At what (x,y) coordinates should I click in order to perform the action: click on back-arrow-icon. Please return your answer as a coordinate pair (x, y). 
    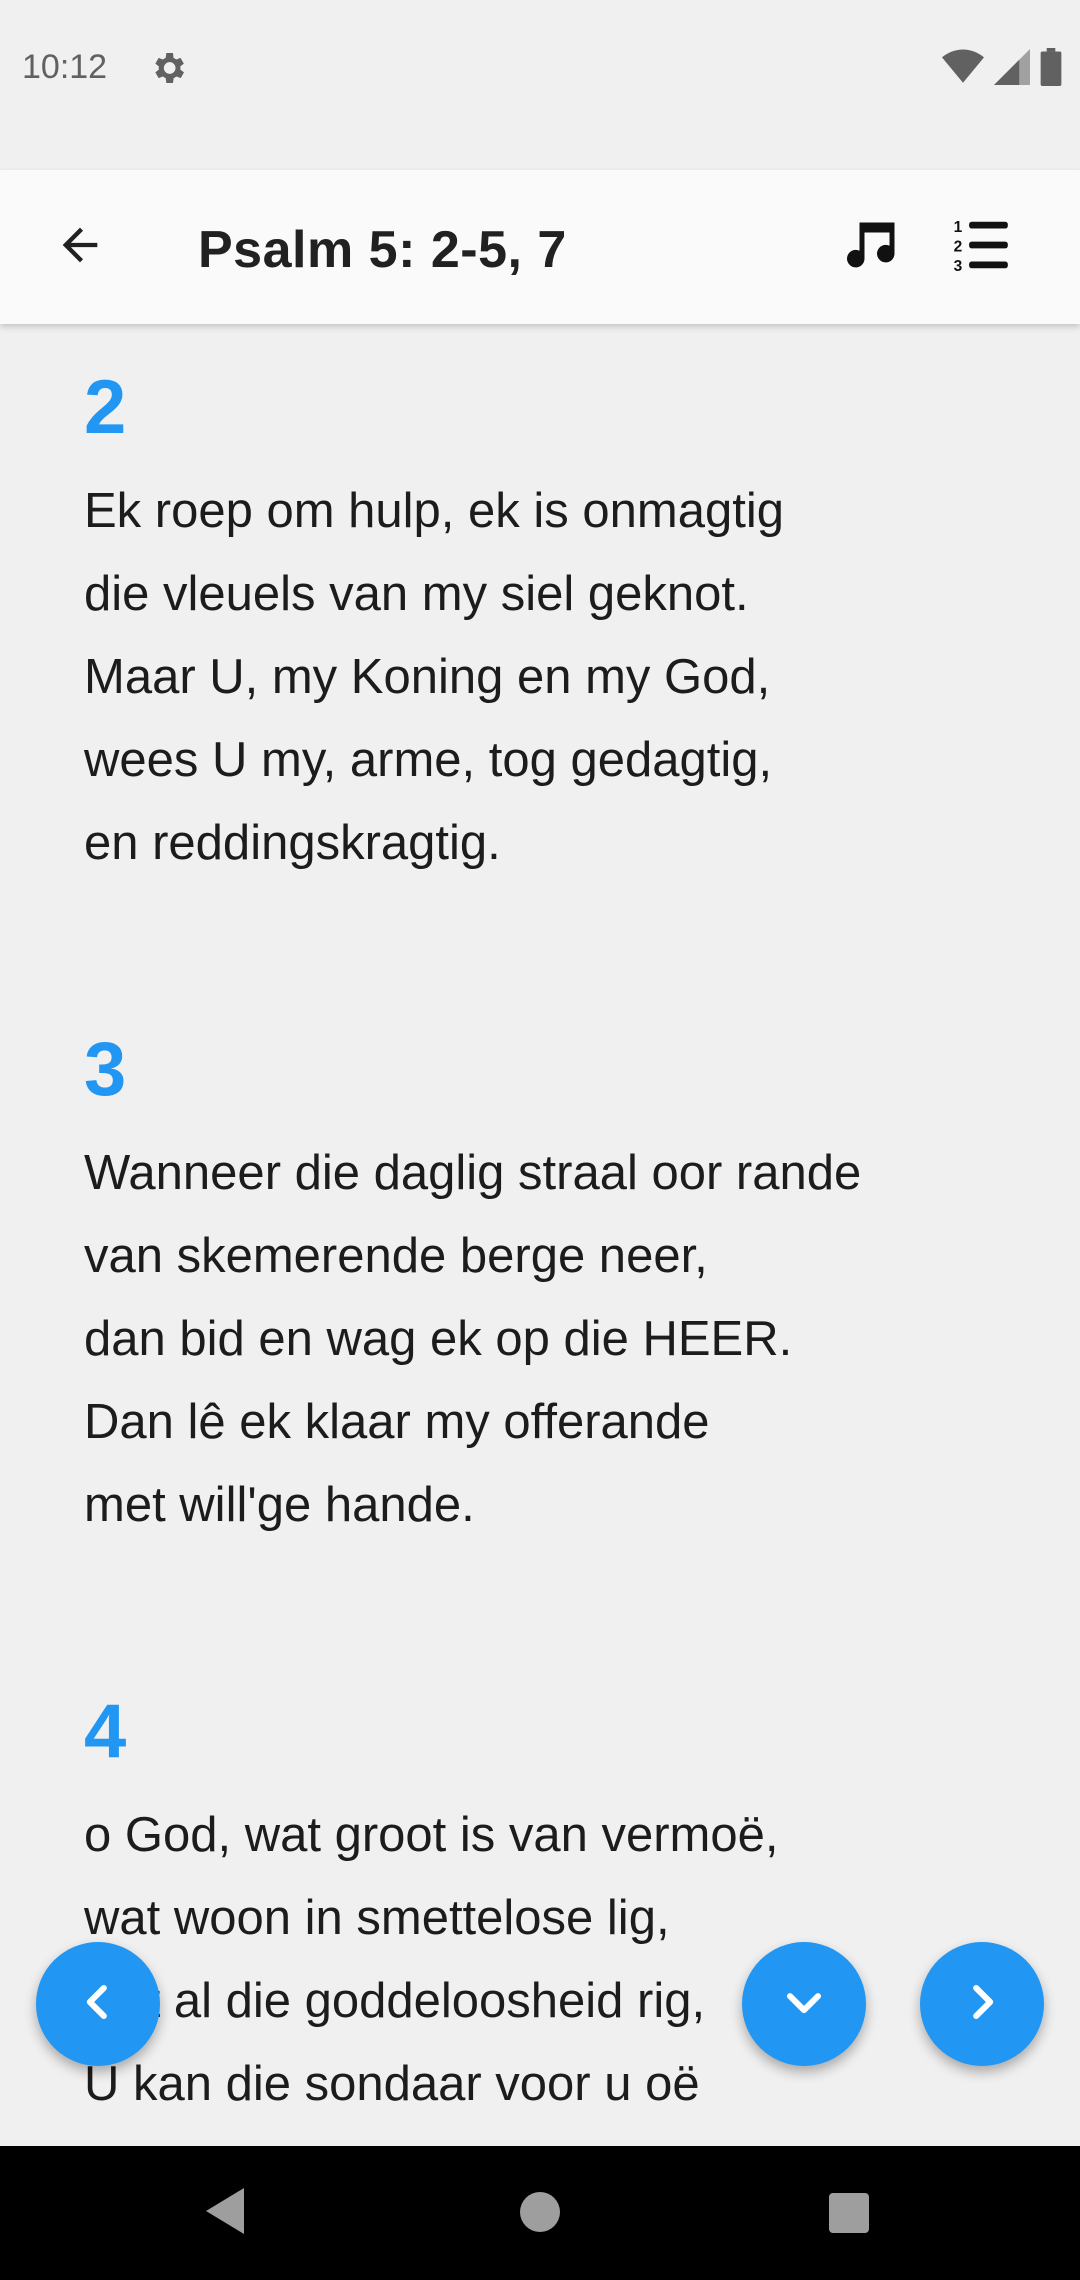
    Looking at the image, I should click on (80, 247).